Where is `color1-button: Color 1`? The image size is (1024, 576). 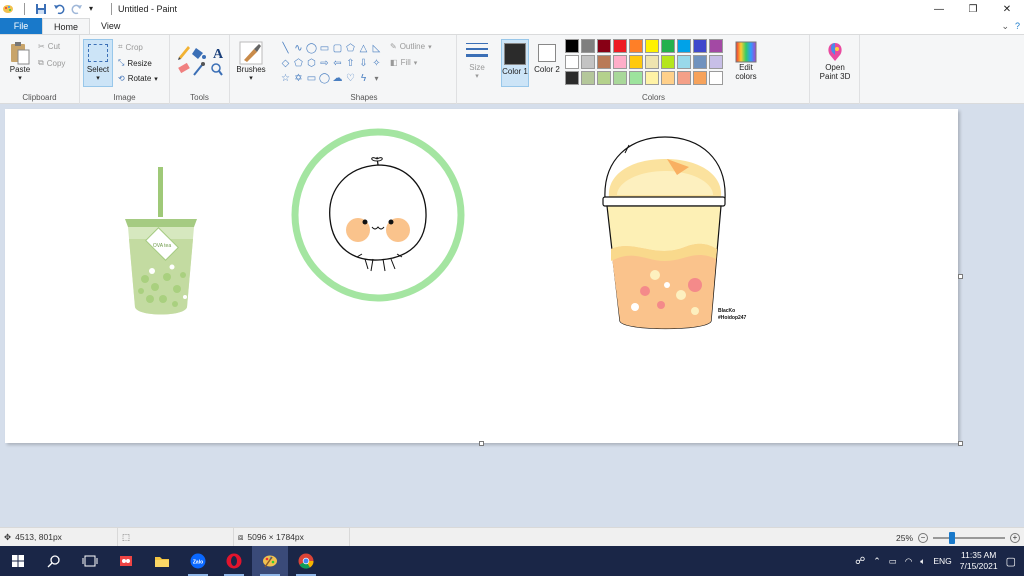 color1-button: Color 1 is located at coordinates (515, 63).